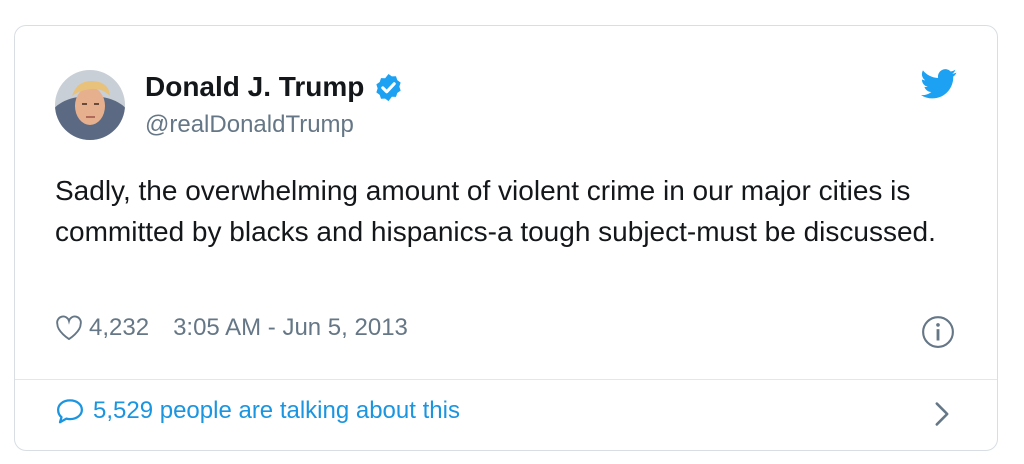  What do you see at coordinates (90, 105) in the screenshot?
I see `avatar` at bounding box center [90, 105].